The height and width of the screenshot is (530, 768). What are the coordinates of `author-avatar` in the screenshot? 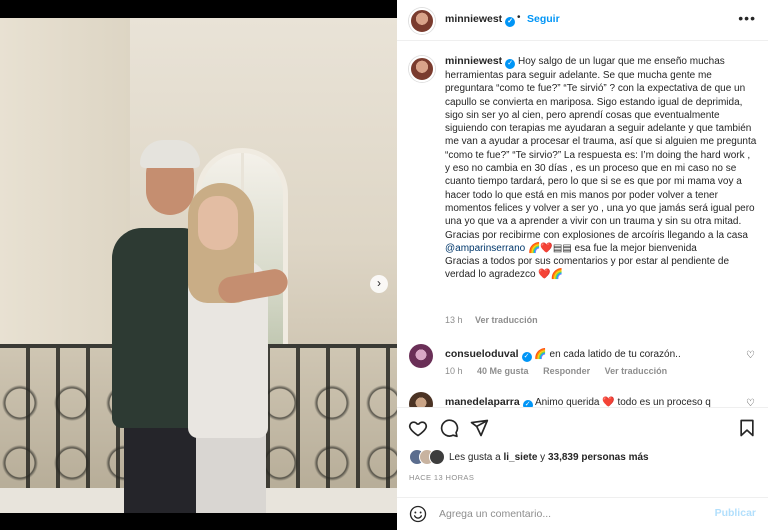 It's located at (422, 21).